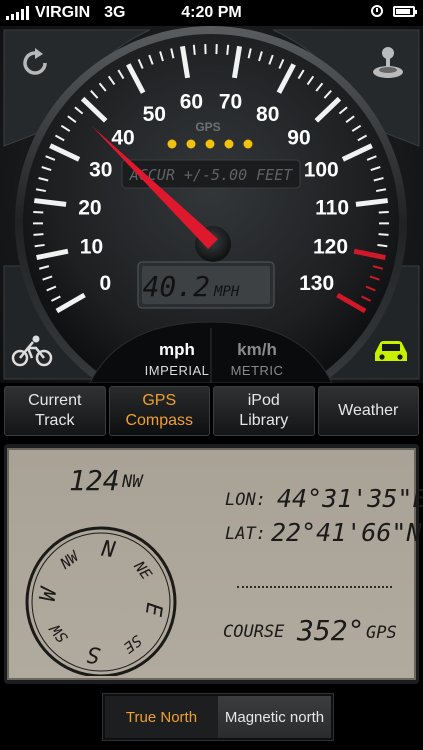  What do you see at coordinates (159, 411) in the screenshot?
I see `tab-gps-compass: GPS Compass` at bounding box center [159, 411].